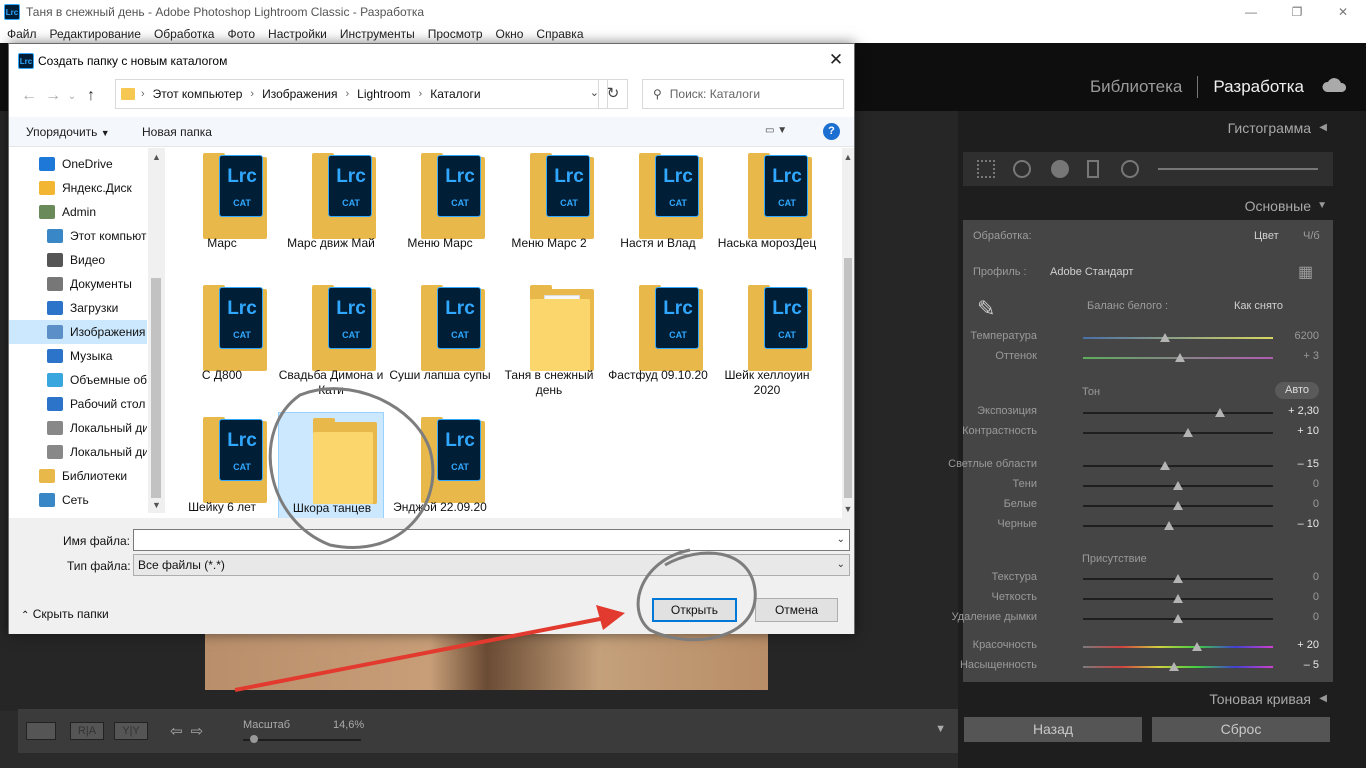 This screenshot has width=1366, height=768. What do you see at coordinates (78, 498) in the screenshot?
I see `tree-item: Сеть` at bounding box center [78, 498].